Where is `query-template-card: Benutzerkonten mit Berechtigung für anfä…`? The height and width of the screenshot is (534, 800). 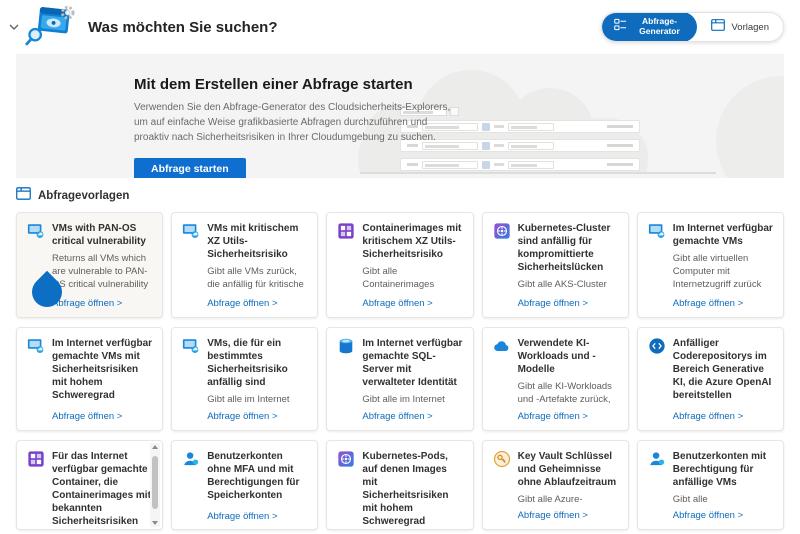
query-template-card: Benutzerkonten mit Berechtigung für anfä… is located at coordinates (710, 485).